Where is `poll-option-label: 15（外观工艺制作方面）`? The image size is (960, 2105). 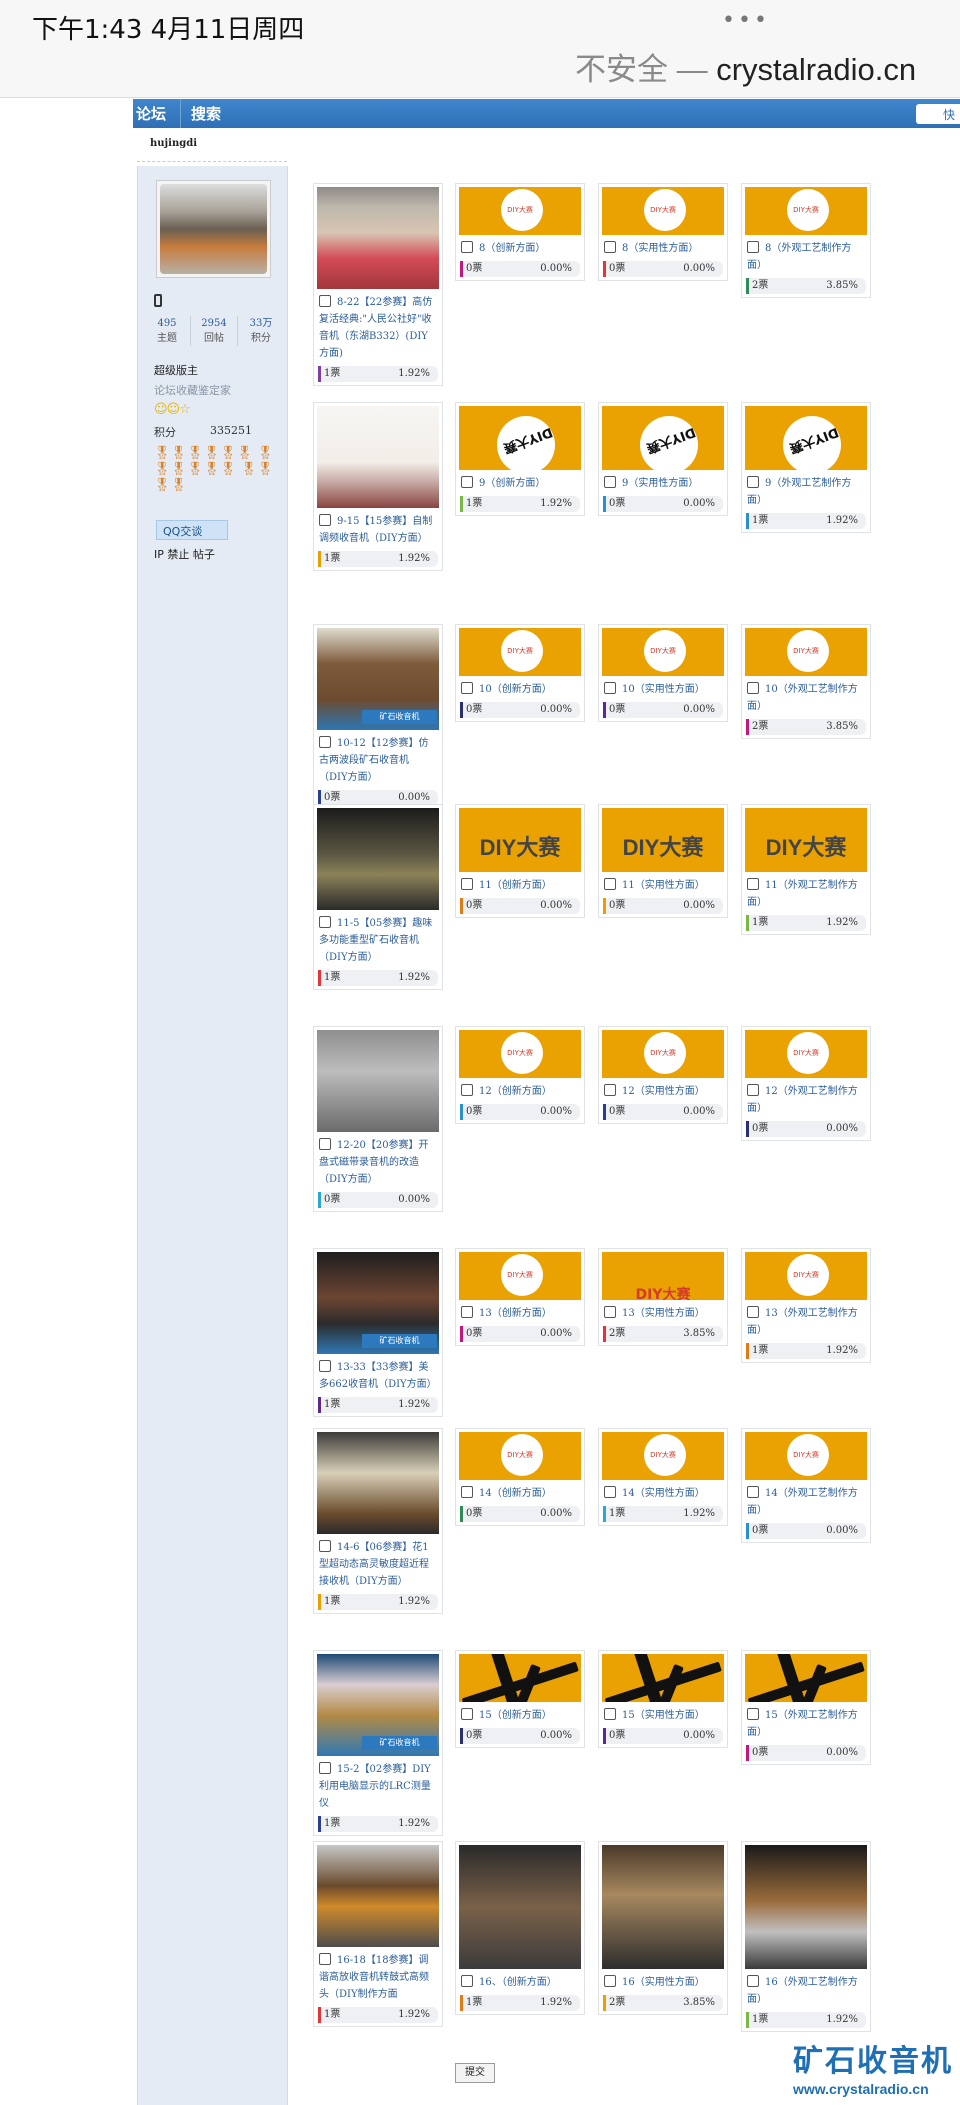
poll-option-label: 15（外观工艺制作方面） is located at coordinates (806, 1725).